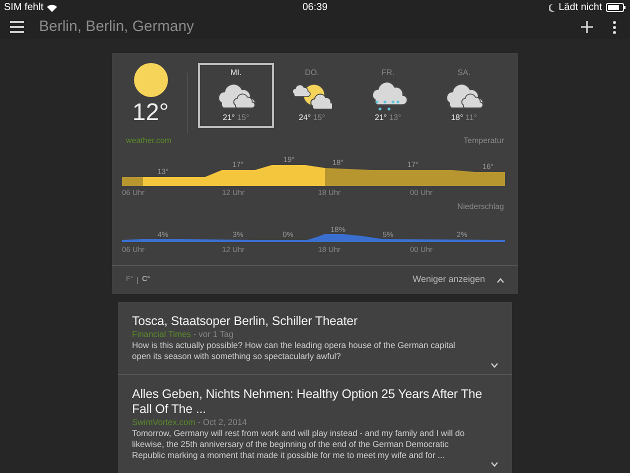 The width and height of the screenshot is (630, 473). What do you see at coordinates (222, 422) in the screenshot?
I see `news-time: - Oct 2, 2014` at bounding box center [222, 422].